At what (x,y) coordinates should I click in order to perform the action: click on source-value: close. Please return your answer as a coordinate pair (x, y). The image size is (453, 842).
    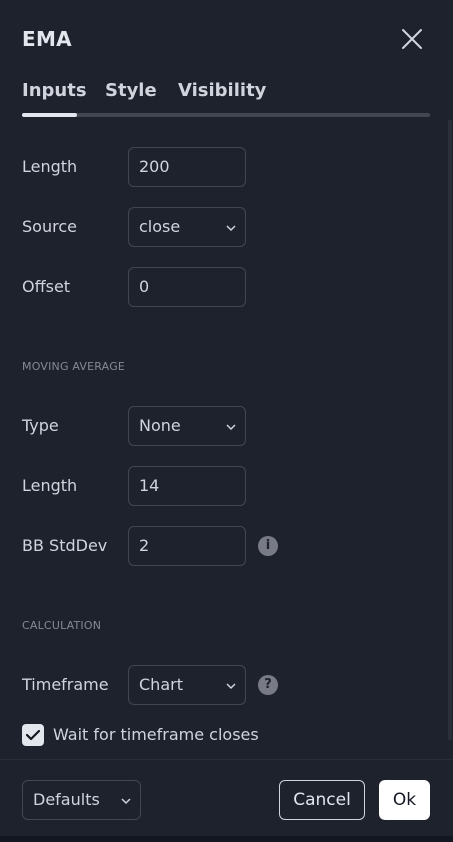
    Looking at the image, I should click on (160, 226).